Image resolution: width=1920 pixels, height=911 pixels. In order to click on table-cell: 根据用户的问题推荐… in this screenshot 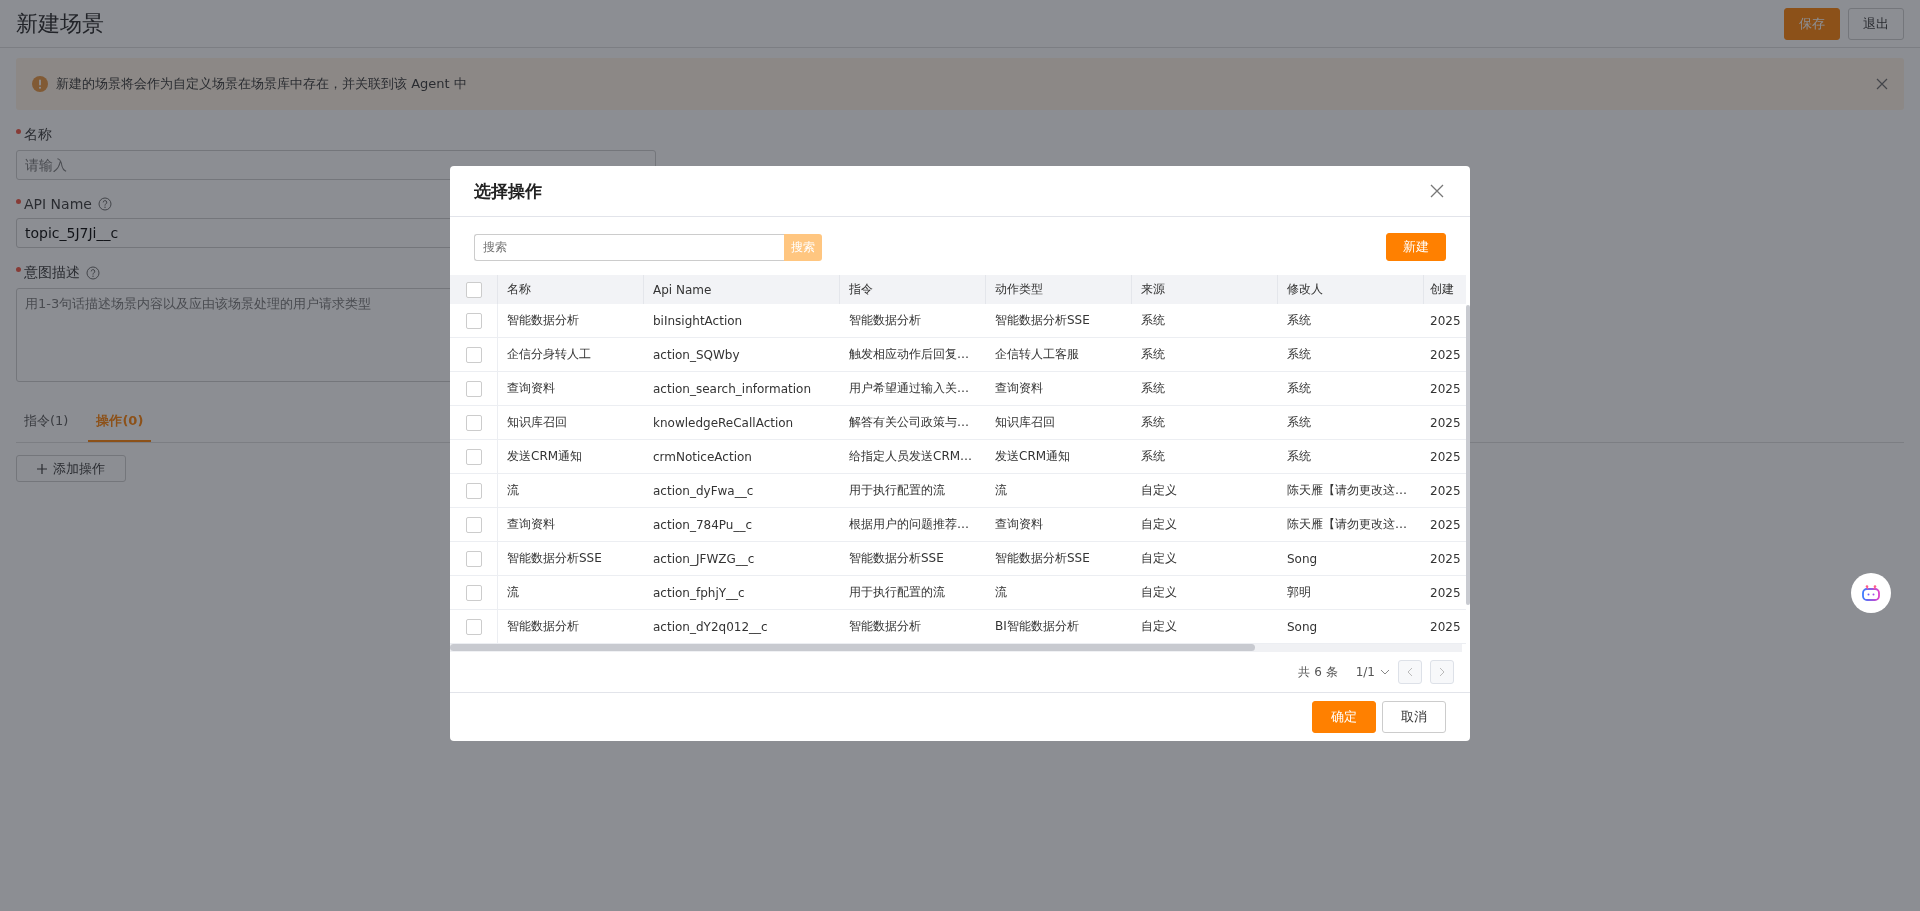, I will do `click(909, 524)`.